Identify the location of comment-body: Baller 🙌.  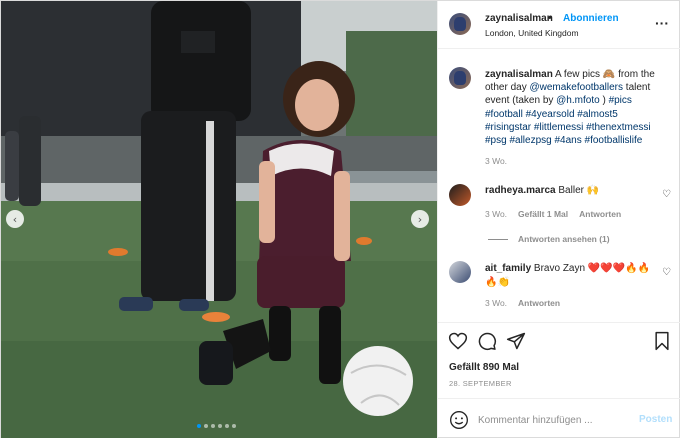
(577, 190).